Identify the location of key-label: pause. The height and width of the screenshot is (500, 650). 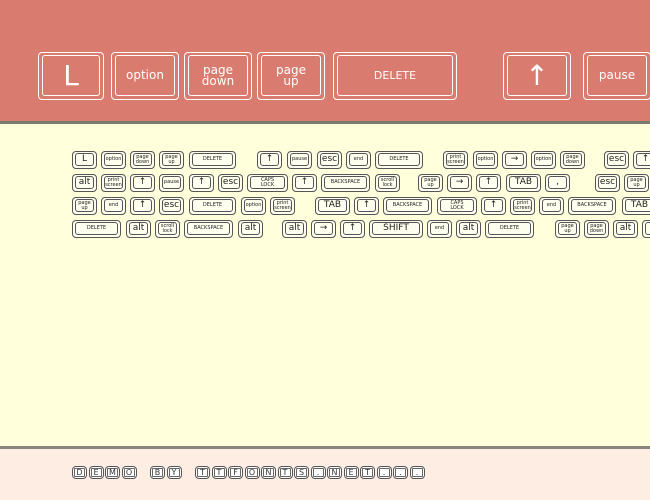
(299, 159).